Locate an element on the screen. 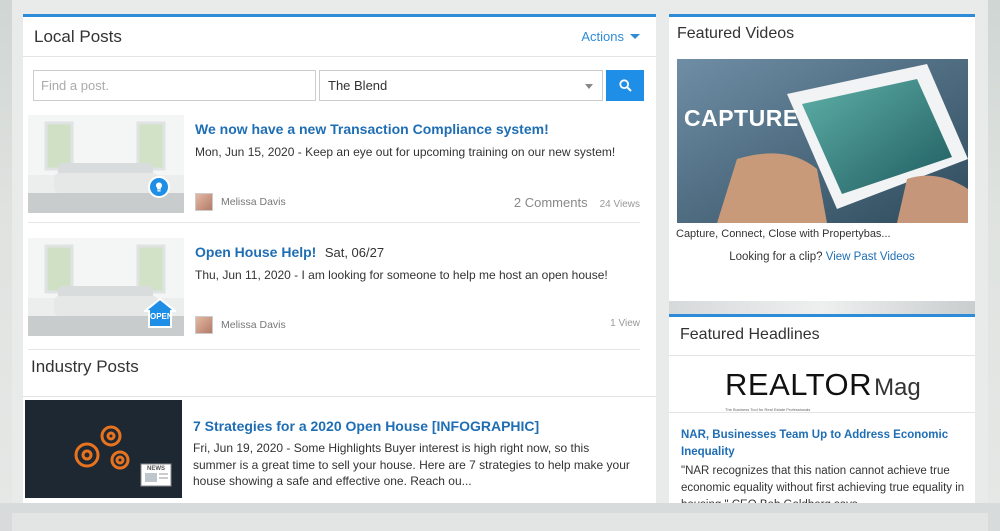  video-clip-line: Looking for a clip? View Past Videos is located at coordinates (822, 257).